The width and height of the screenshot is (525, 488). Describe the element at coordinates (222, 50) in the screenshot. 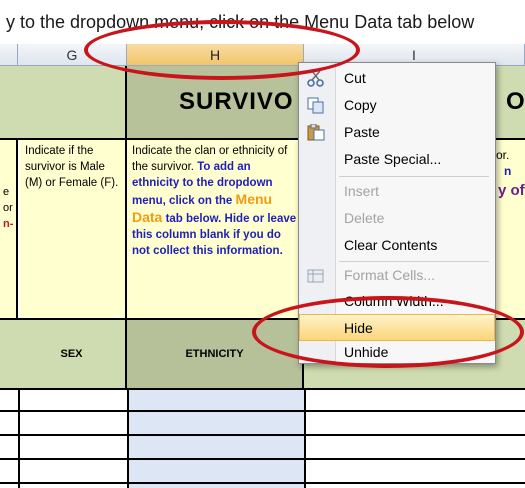

I see `annotation-oval-column-h` at that location.